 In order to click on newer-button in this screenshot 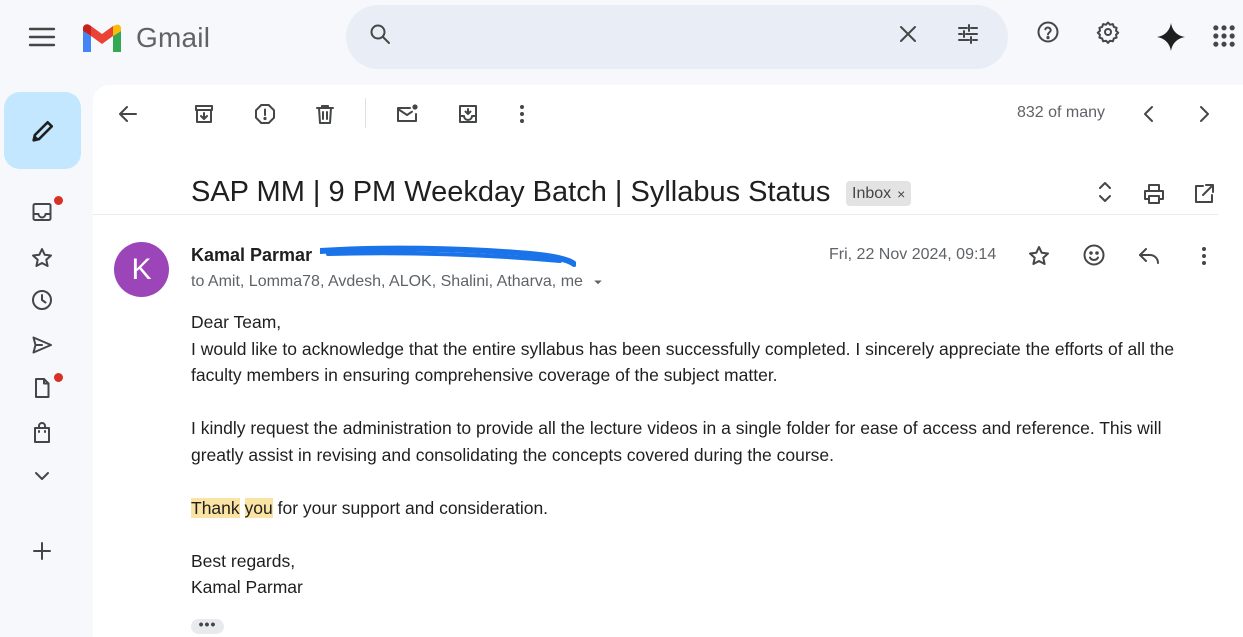, I will do `click(1149, 114)`.